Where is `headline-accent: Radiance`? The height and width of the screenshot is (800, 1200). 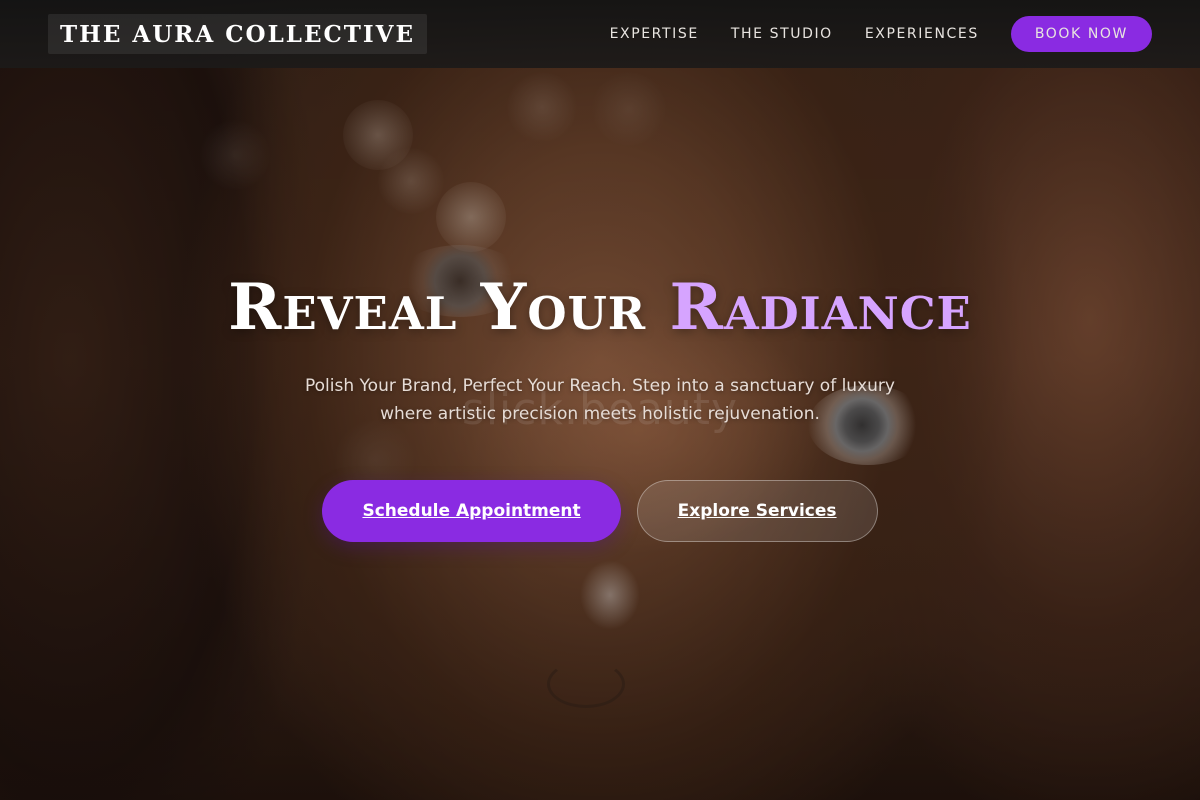
headline-accent: Radiance is located at coordinates (820, 307).